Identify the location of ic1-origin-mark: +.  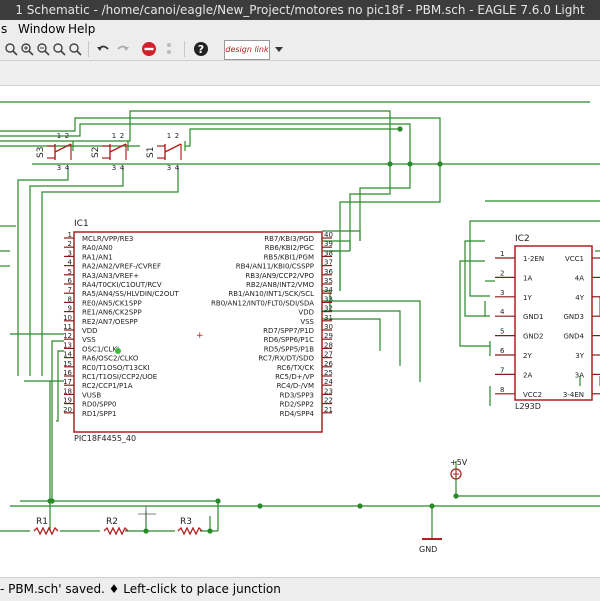
(200, 336).